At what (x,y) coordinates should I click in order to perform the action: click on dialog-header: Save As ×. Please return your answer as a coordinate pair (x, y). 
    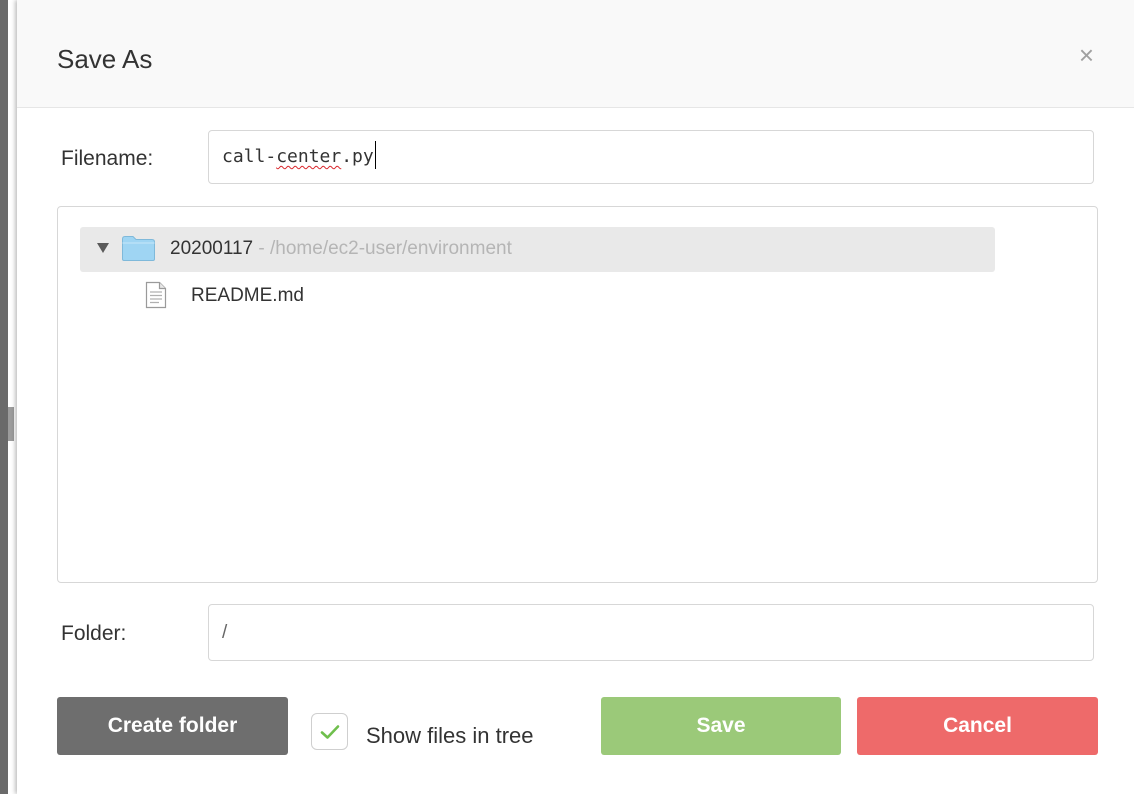
    Looking at the image, I should click on (575, 54).